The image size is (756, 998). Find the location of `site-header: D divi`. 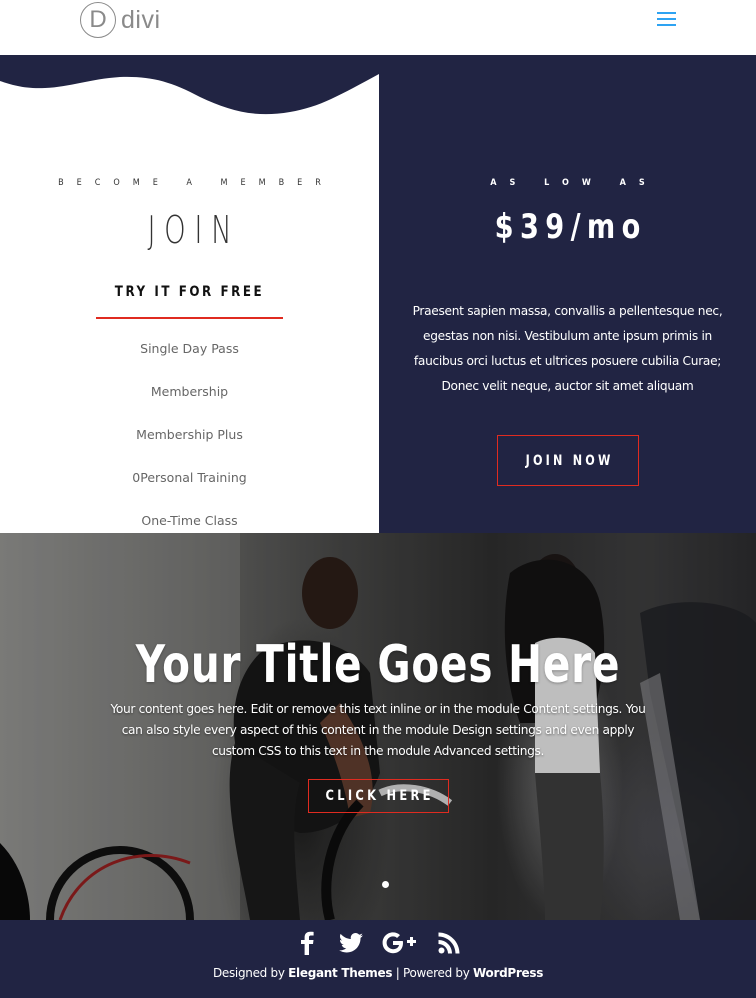

site-header: D divi is located at coordinates (378, 27).